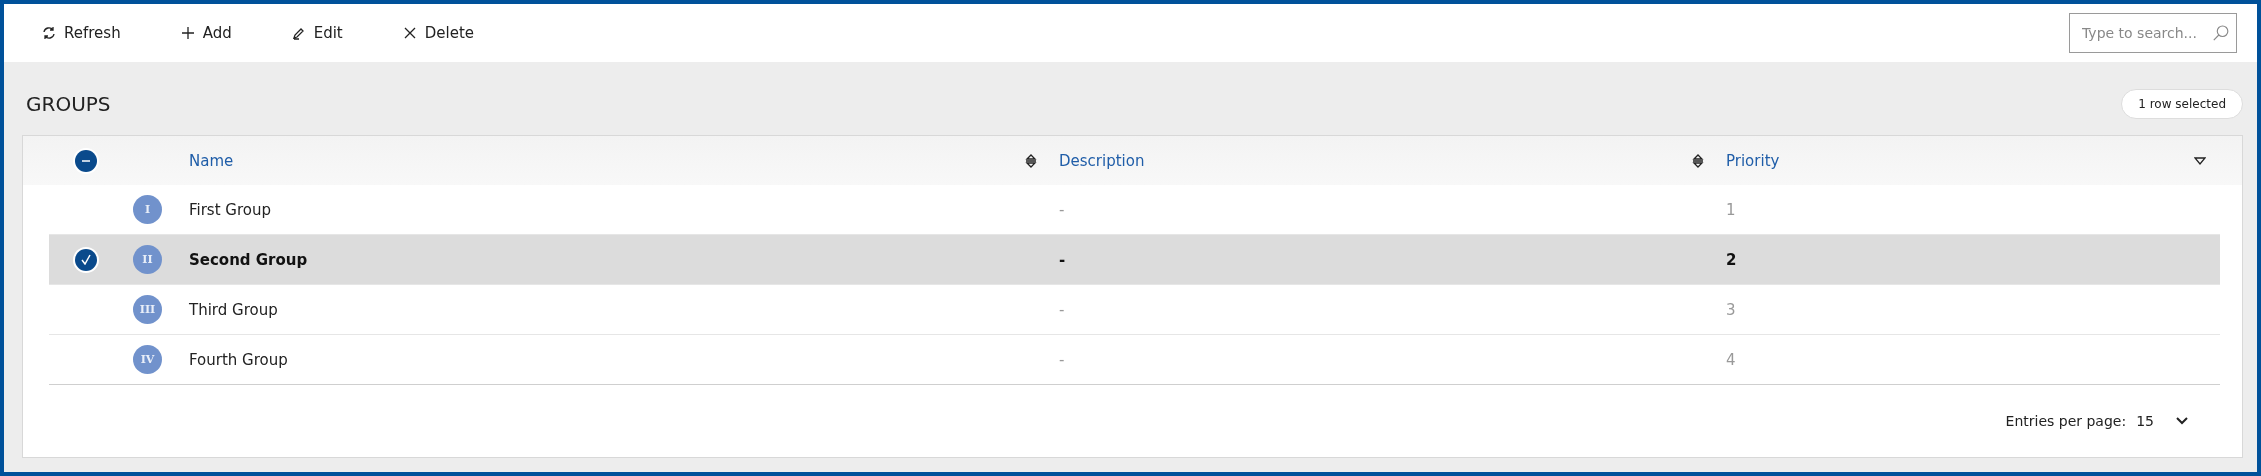 This screenshot has height=476, width=2261. I want to click on minus-icon, so click(86, 160).